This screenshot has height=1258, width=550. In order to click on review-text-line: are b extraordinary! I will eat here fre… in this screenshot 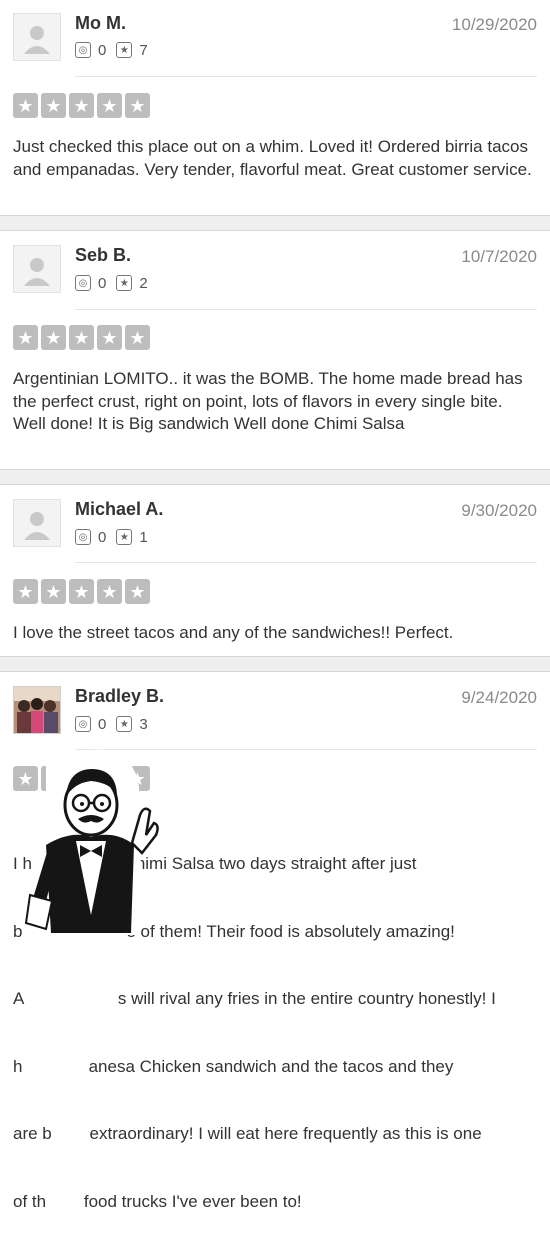, I will do `click(247, 1133)`.